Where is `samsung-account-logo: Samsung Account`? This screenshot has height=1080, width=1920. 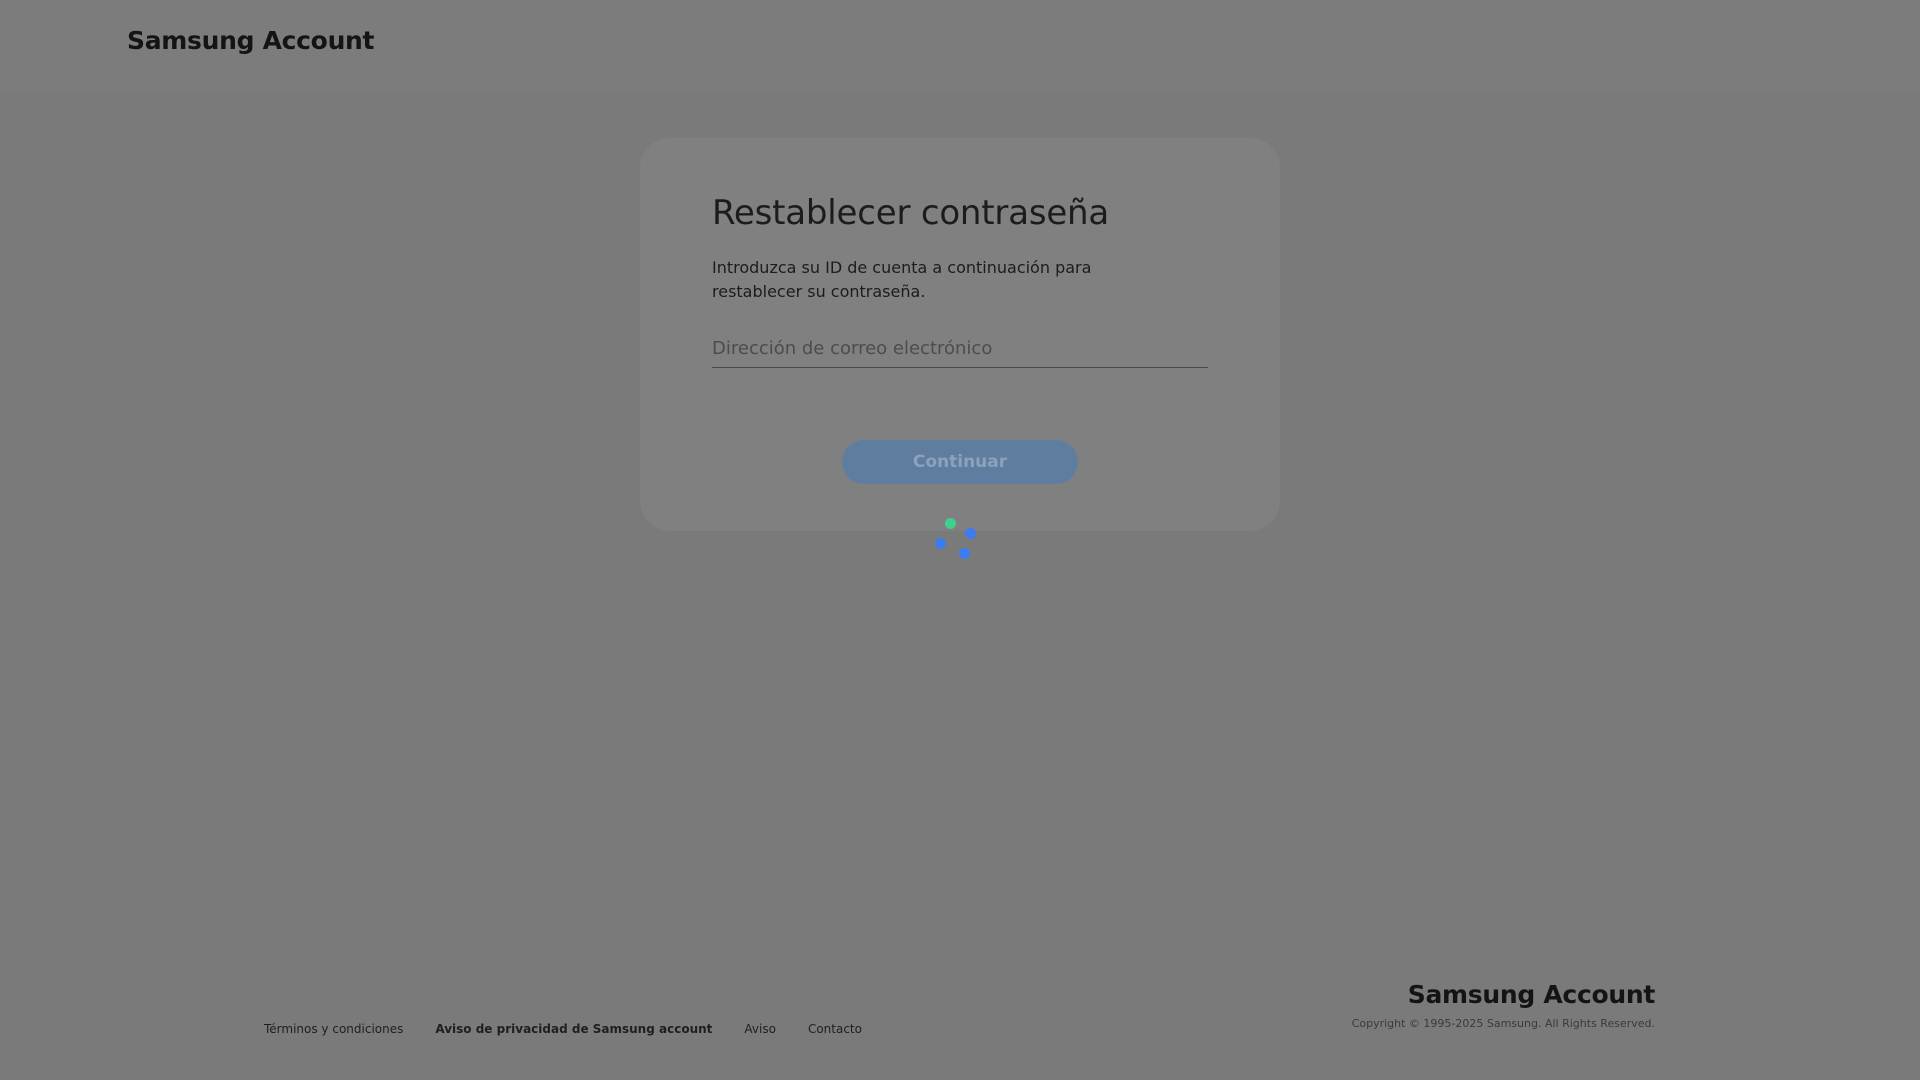
samsung-account-logo: Samsung Account is located at coordinates (251, 40).